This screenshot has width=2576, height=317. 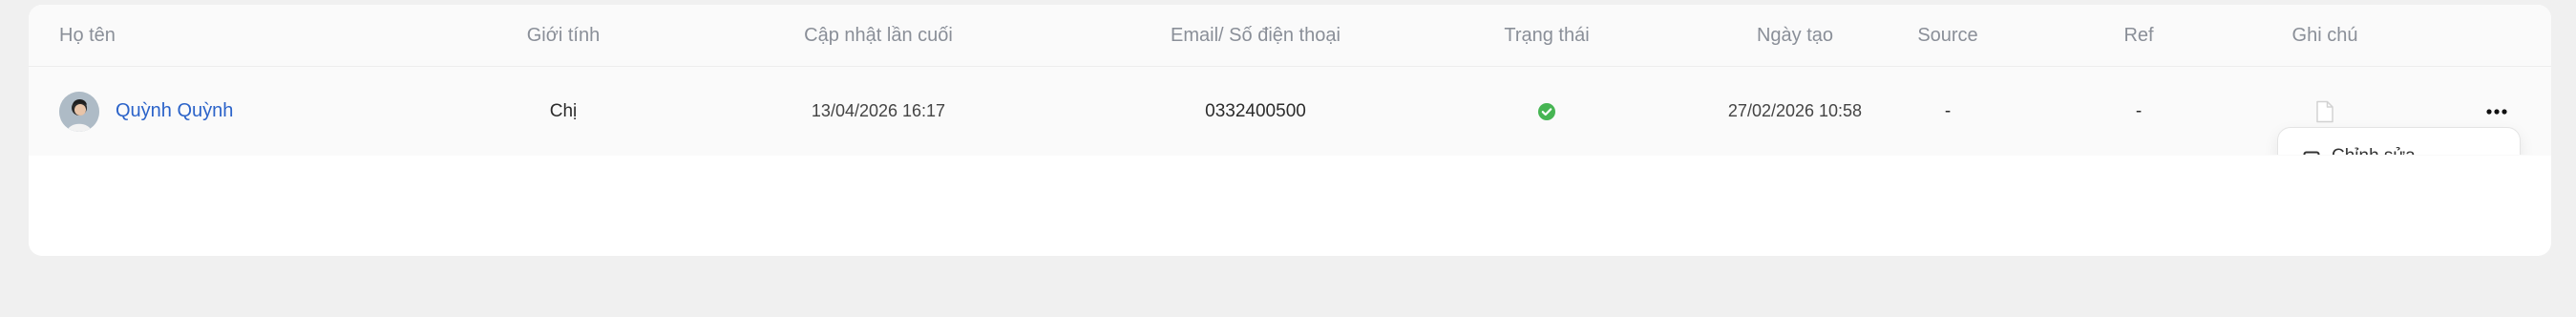 What do you see at coordinates (2399, 141) in the screenshot?
I see `row-actions-menu: Chỉnh sửa` at bounding box center [2399, 141].